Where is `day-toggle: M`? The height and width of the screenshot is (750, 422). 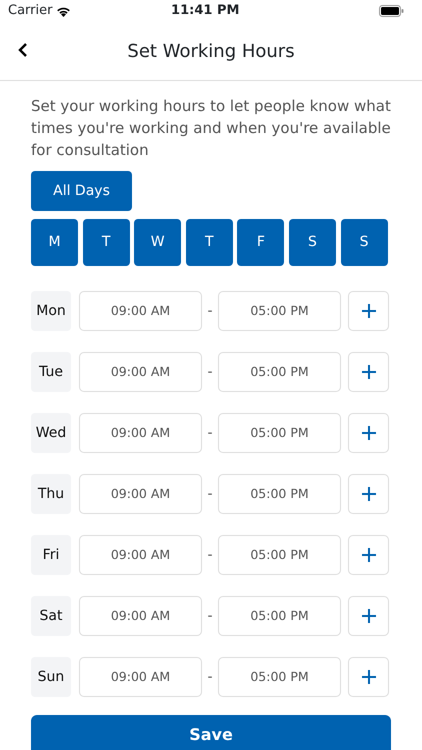
day-toggle: M is located at coordinates (54, 242).